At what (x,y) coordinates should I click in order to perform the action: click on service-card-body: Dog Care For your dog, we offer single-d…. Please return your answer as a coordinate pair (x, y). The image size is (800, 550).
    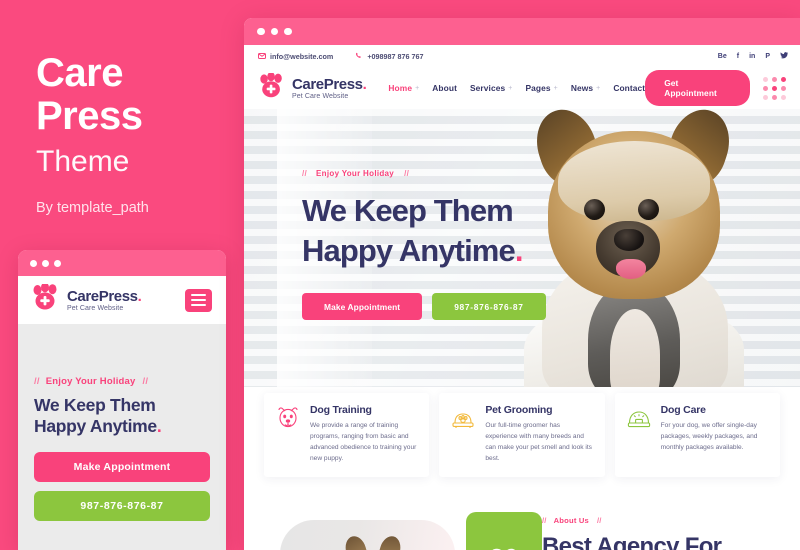
    Looking at the image, I should click on (714, 434).